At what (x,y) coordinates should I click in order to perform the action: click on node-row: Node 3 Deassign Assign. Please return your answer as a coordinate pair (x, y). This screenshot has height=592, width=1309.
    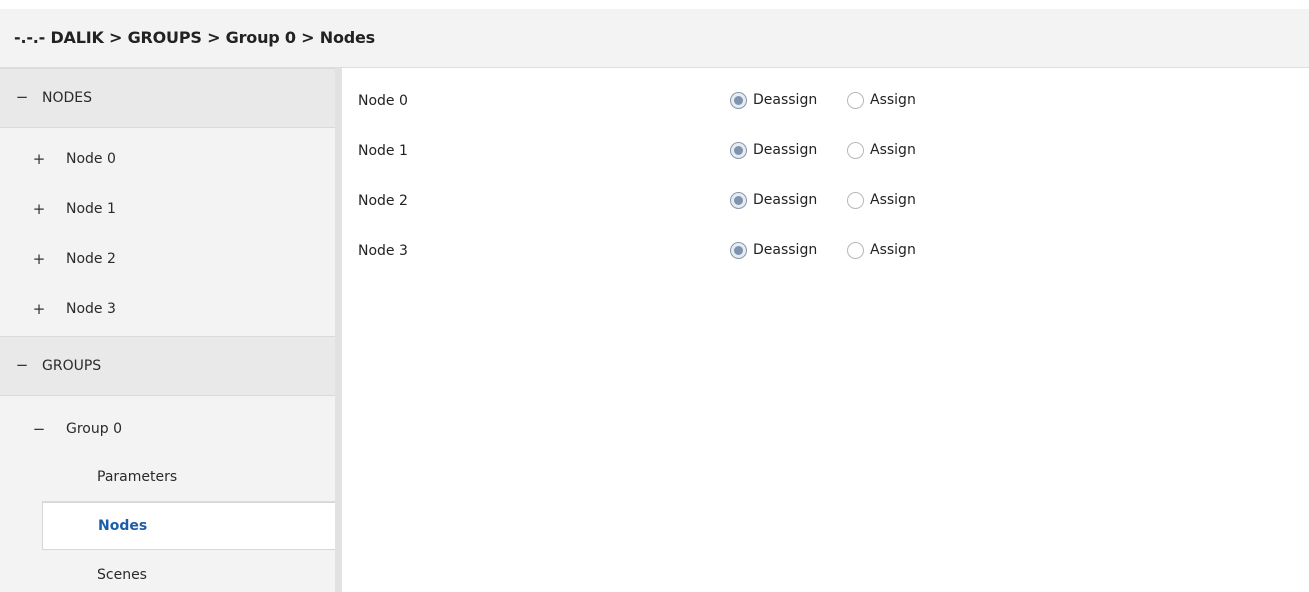
    Looking at the image, I should click on (825, 243).